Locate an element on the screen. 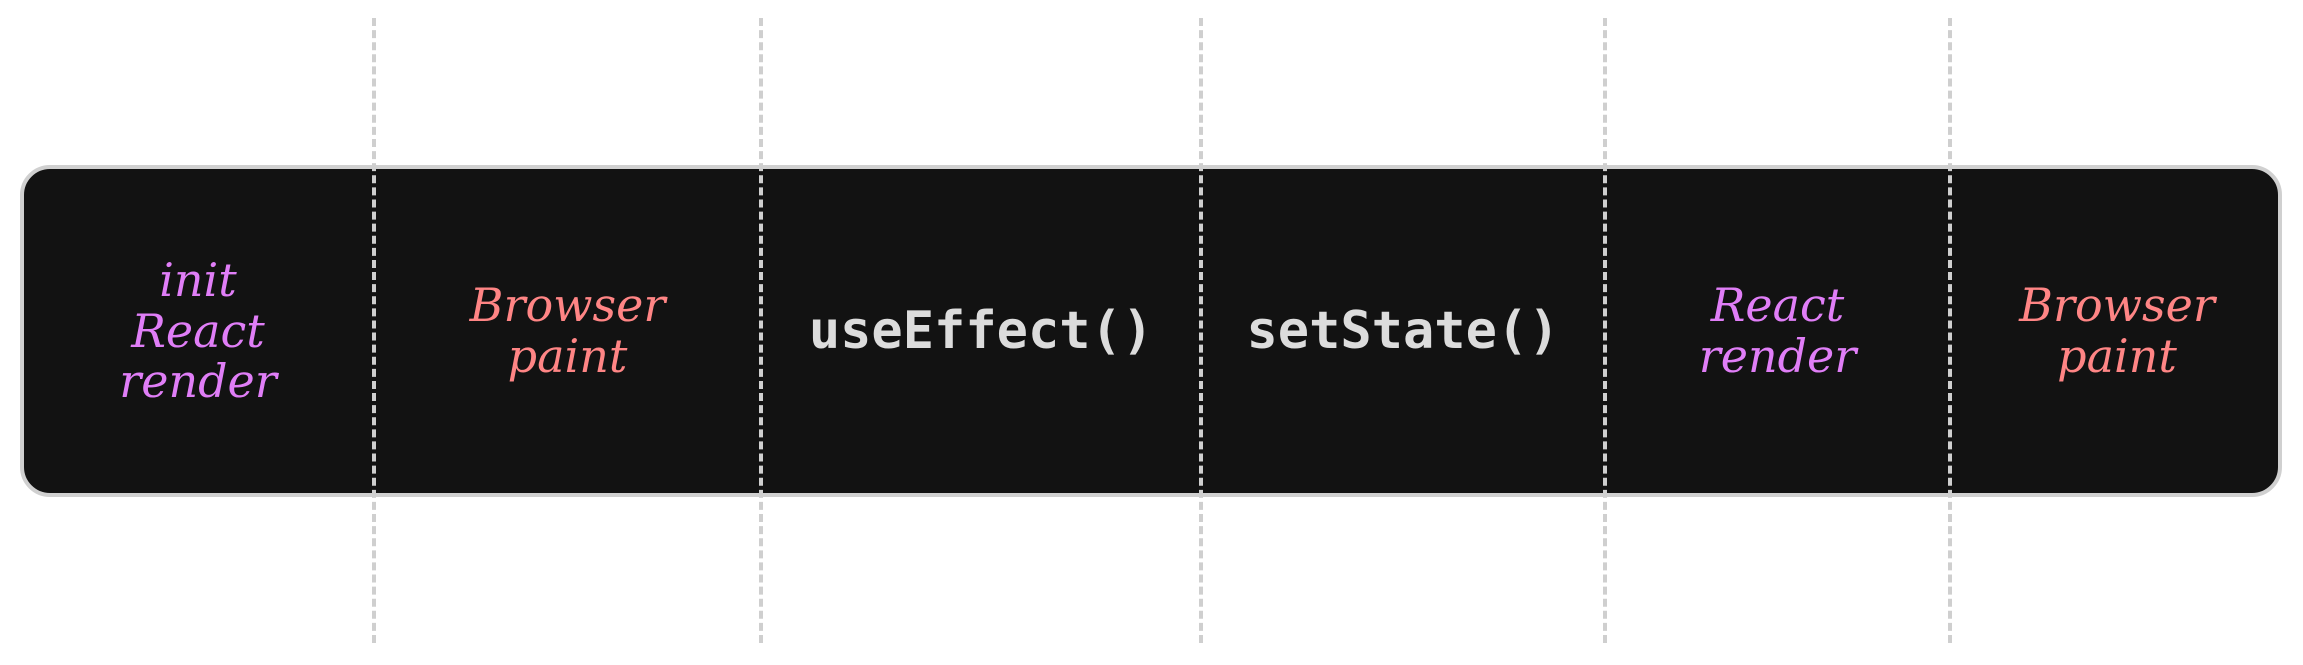 The width and height of the screenshot is (2303, 665). phase-browser-paint: Browser paint is located at coordinates (567, 331).